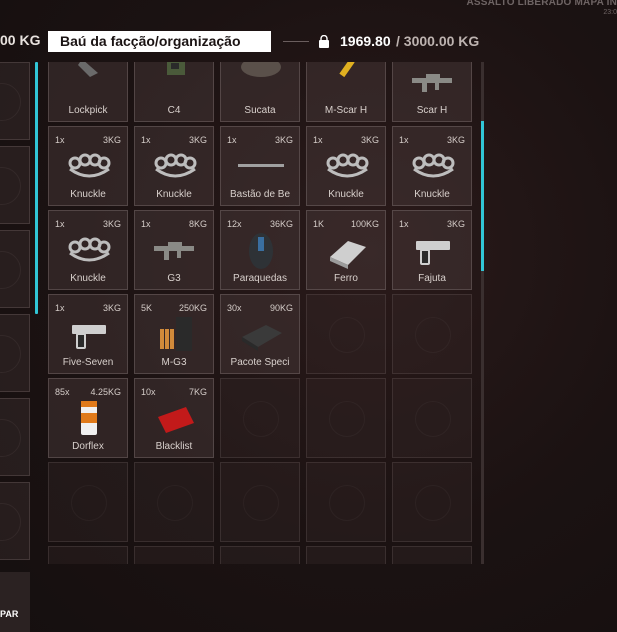  What do you see at coordinates (174, 362) in the screenshot?
I see `item-name: M-G3` at bounding box center [174, 362].